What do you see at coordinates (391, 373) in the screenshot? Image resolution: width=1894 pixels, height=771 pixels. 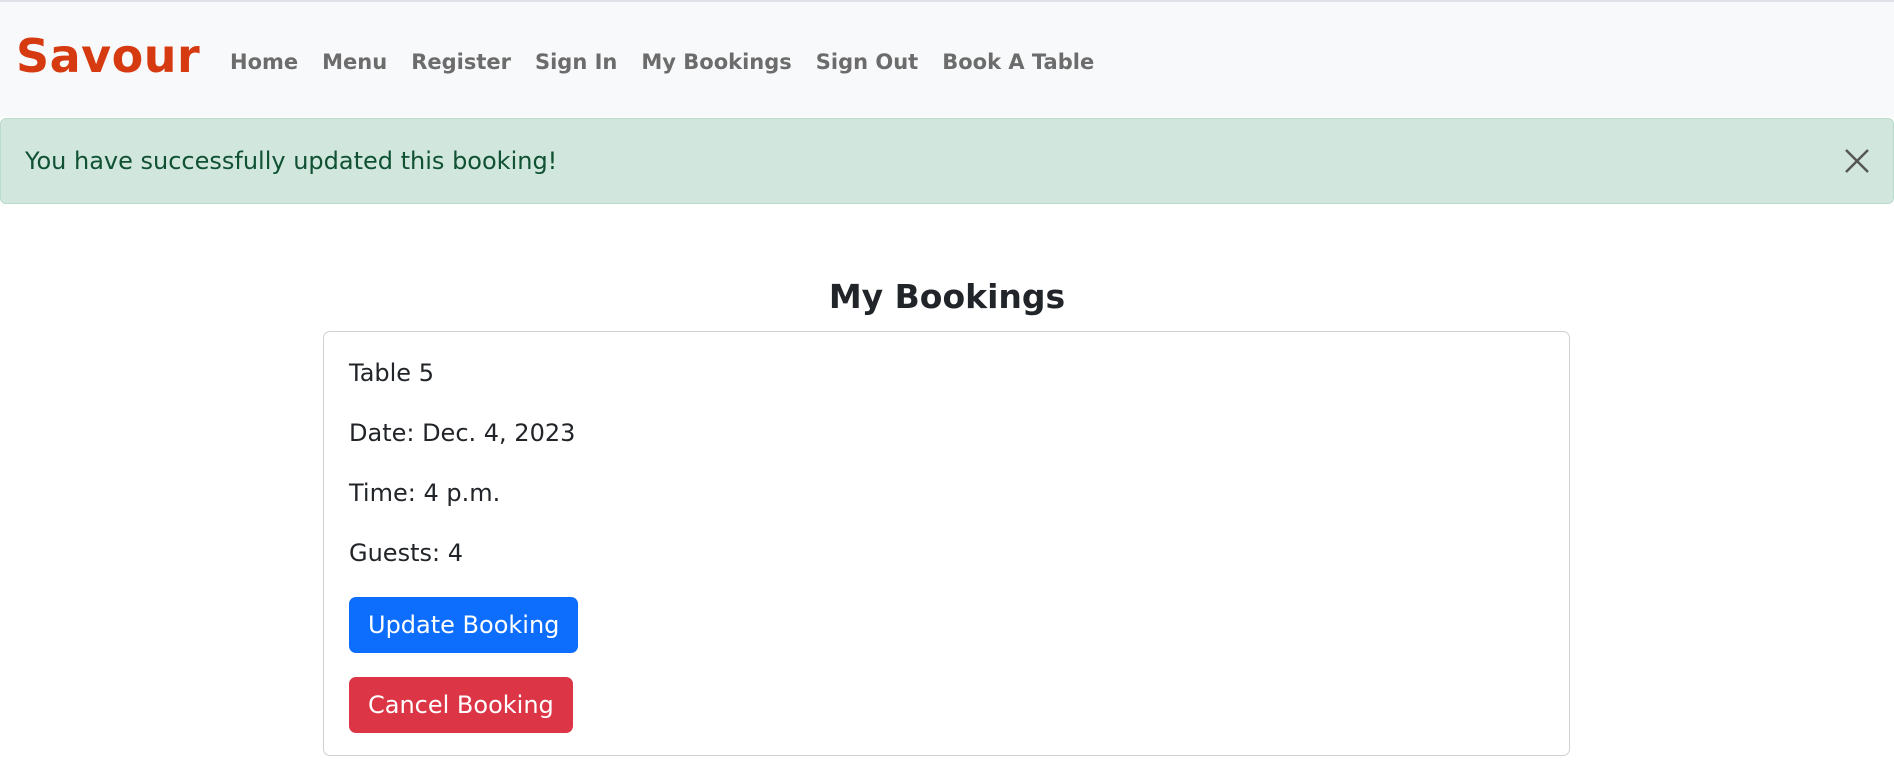 I see `booking-table: Table 5` at bounding box center [391, 373].